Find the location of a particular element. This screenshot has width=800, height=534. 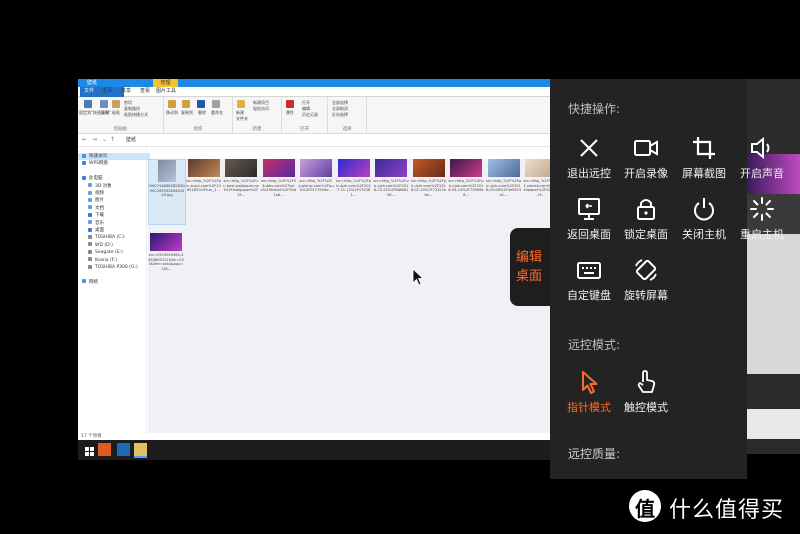

address-bar: ← → ⌄ ↑ 壁纸 is located at coordinates (314, 140).